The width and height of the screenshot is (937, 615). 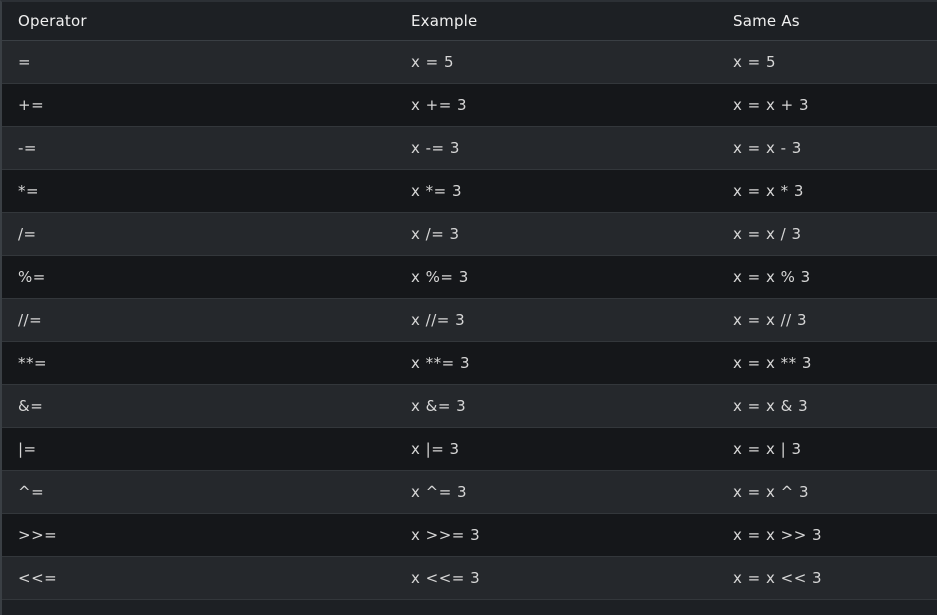 I want to click on operator-cell: =, so click(x=25, y=61).